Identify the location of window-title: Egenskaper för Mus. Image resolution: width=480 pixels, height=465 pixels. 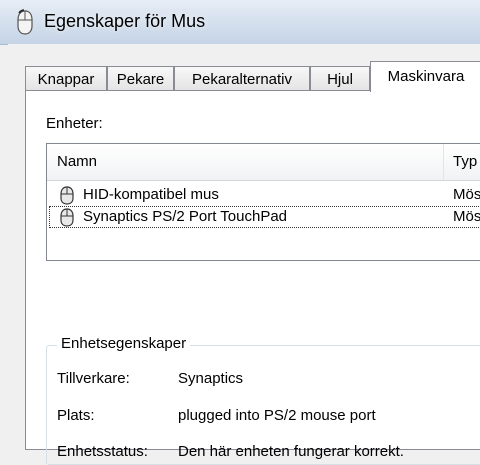
(125, 21).